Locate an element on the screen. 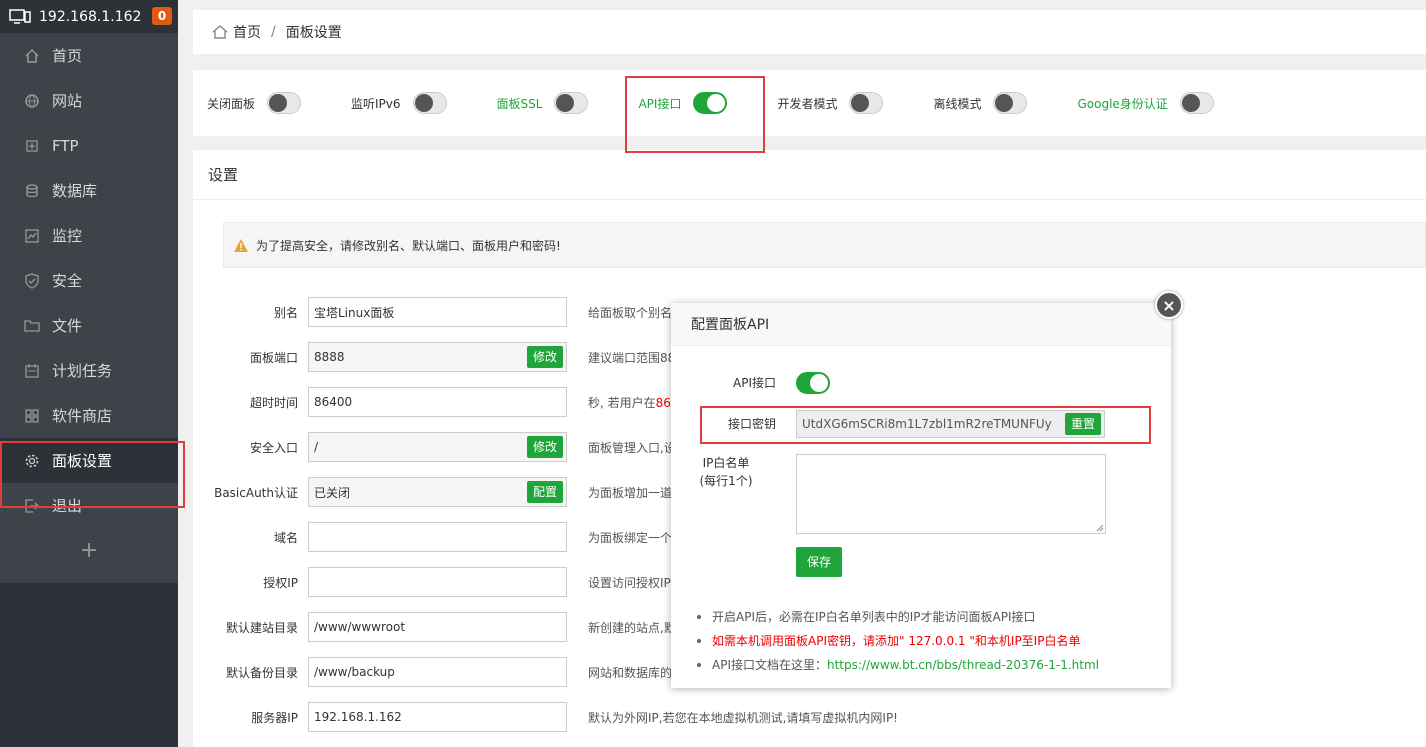 The image size is (1426, 747). switch-label: Google身份认证 is located at coordinates (1122, 103).